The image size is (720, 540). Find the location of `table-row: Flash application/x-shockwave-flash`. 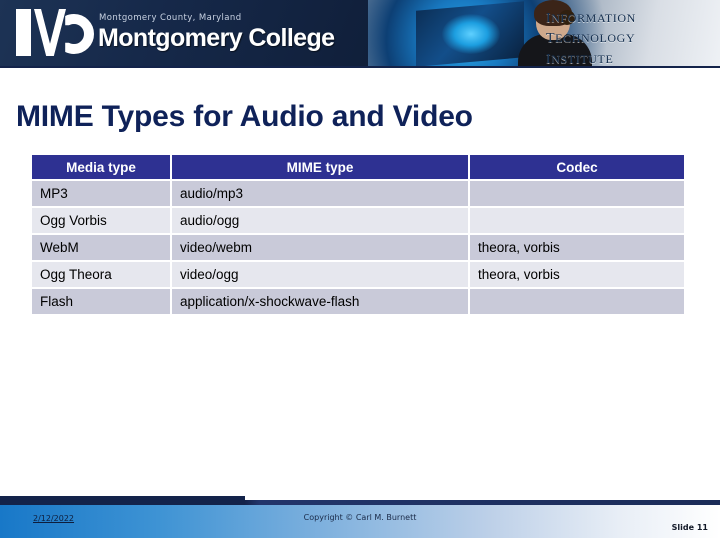

table-row: Flash application/x-shockwave-flash is located at coordinates (358, 301).